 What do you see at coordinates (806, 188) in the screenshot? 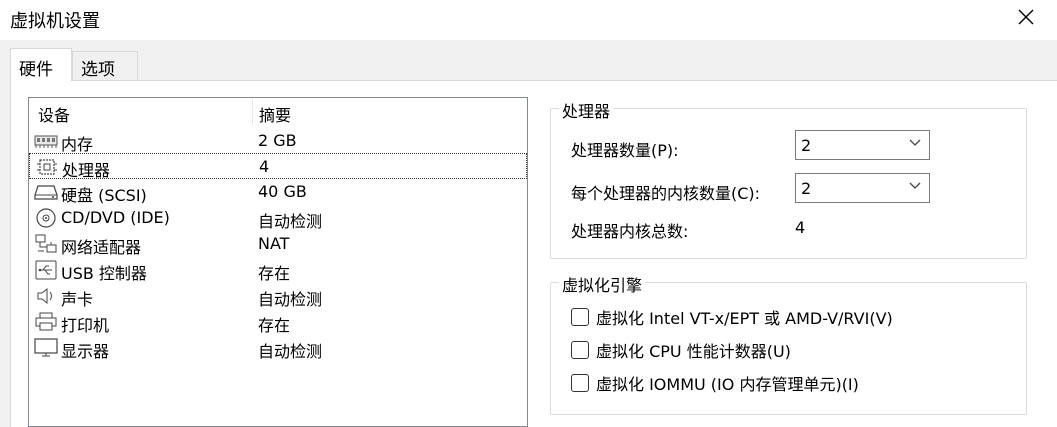
I see `cores-per-processor-value: 2` at bounding box center [806, 188].